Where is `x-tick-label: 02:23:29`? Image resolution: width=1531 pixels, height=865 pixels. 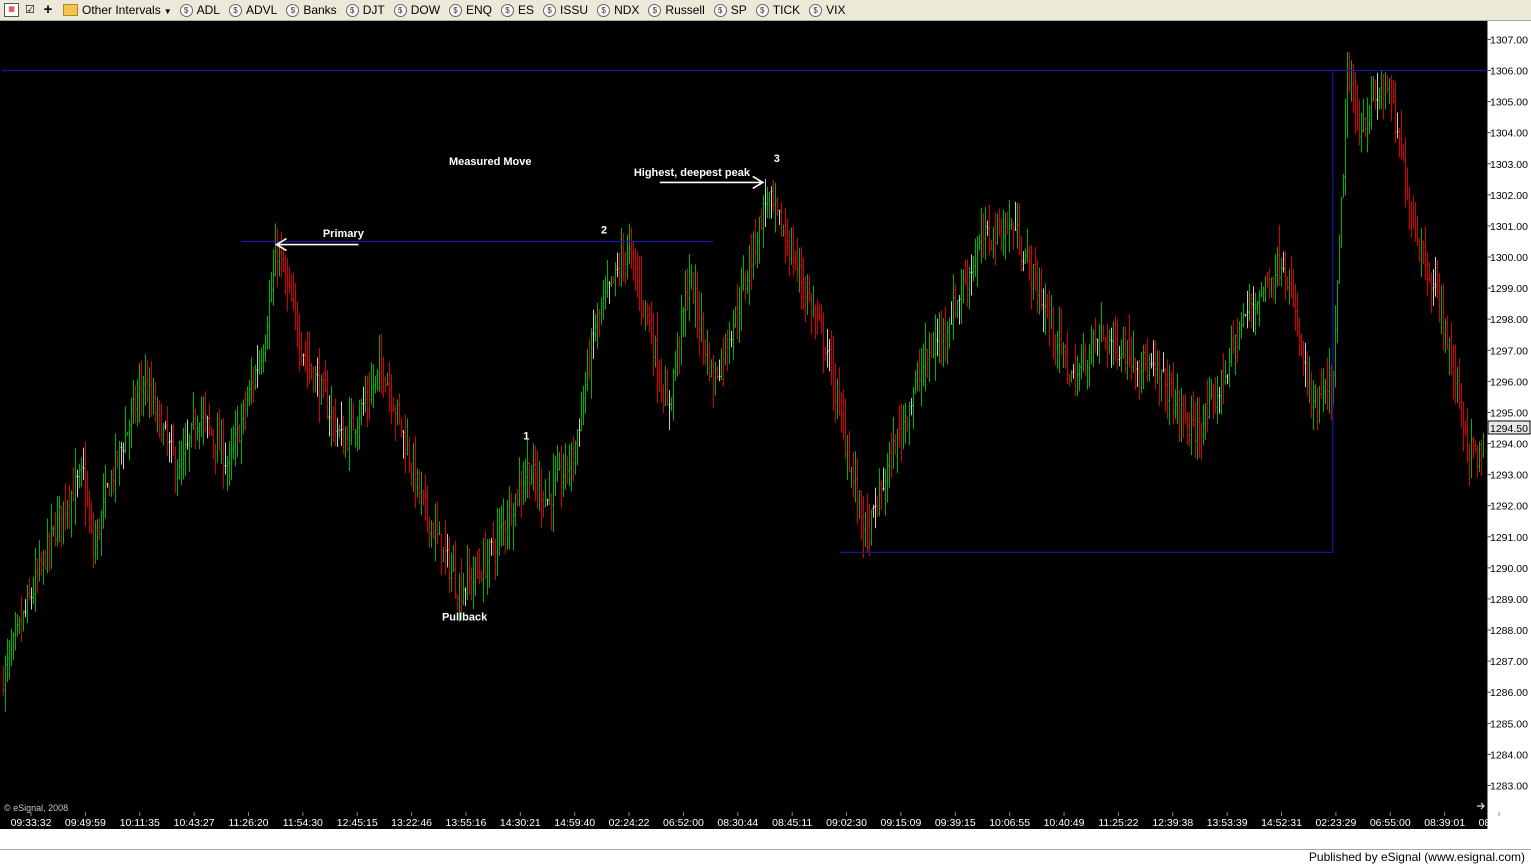 x-tick-label: 02:23:29 is located at coordinates (1335, 823).